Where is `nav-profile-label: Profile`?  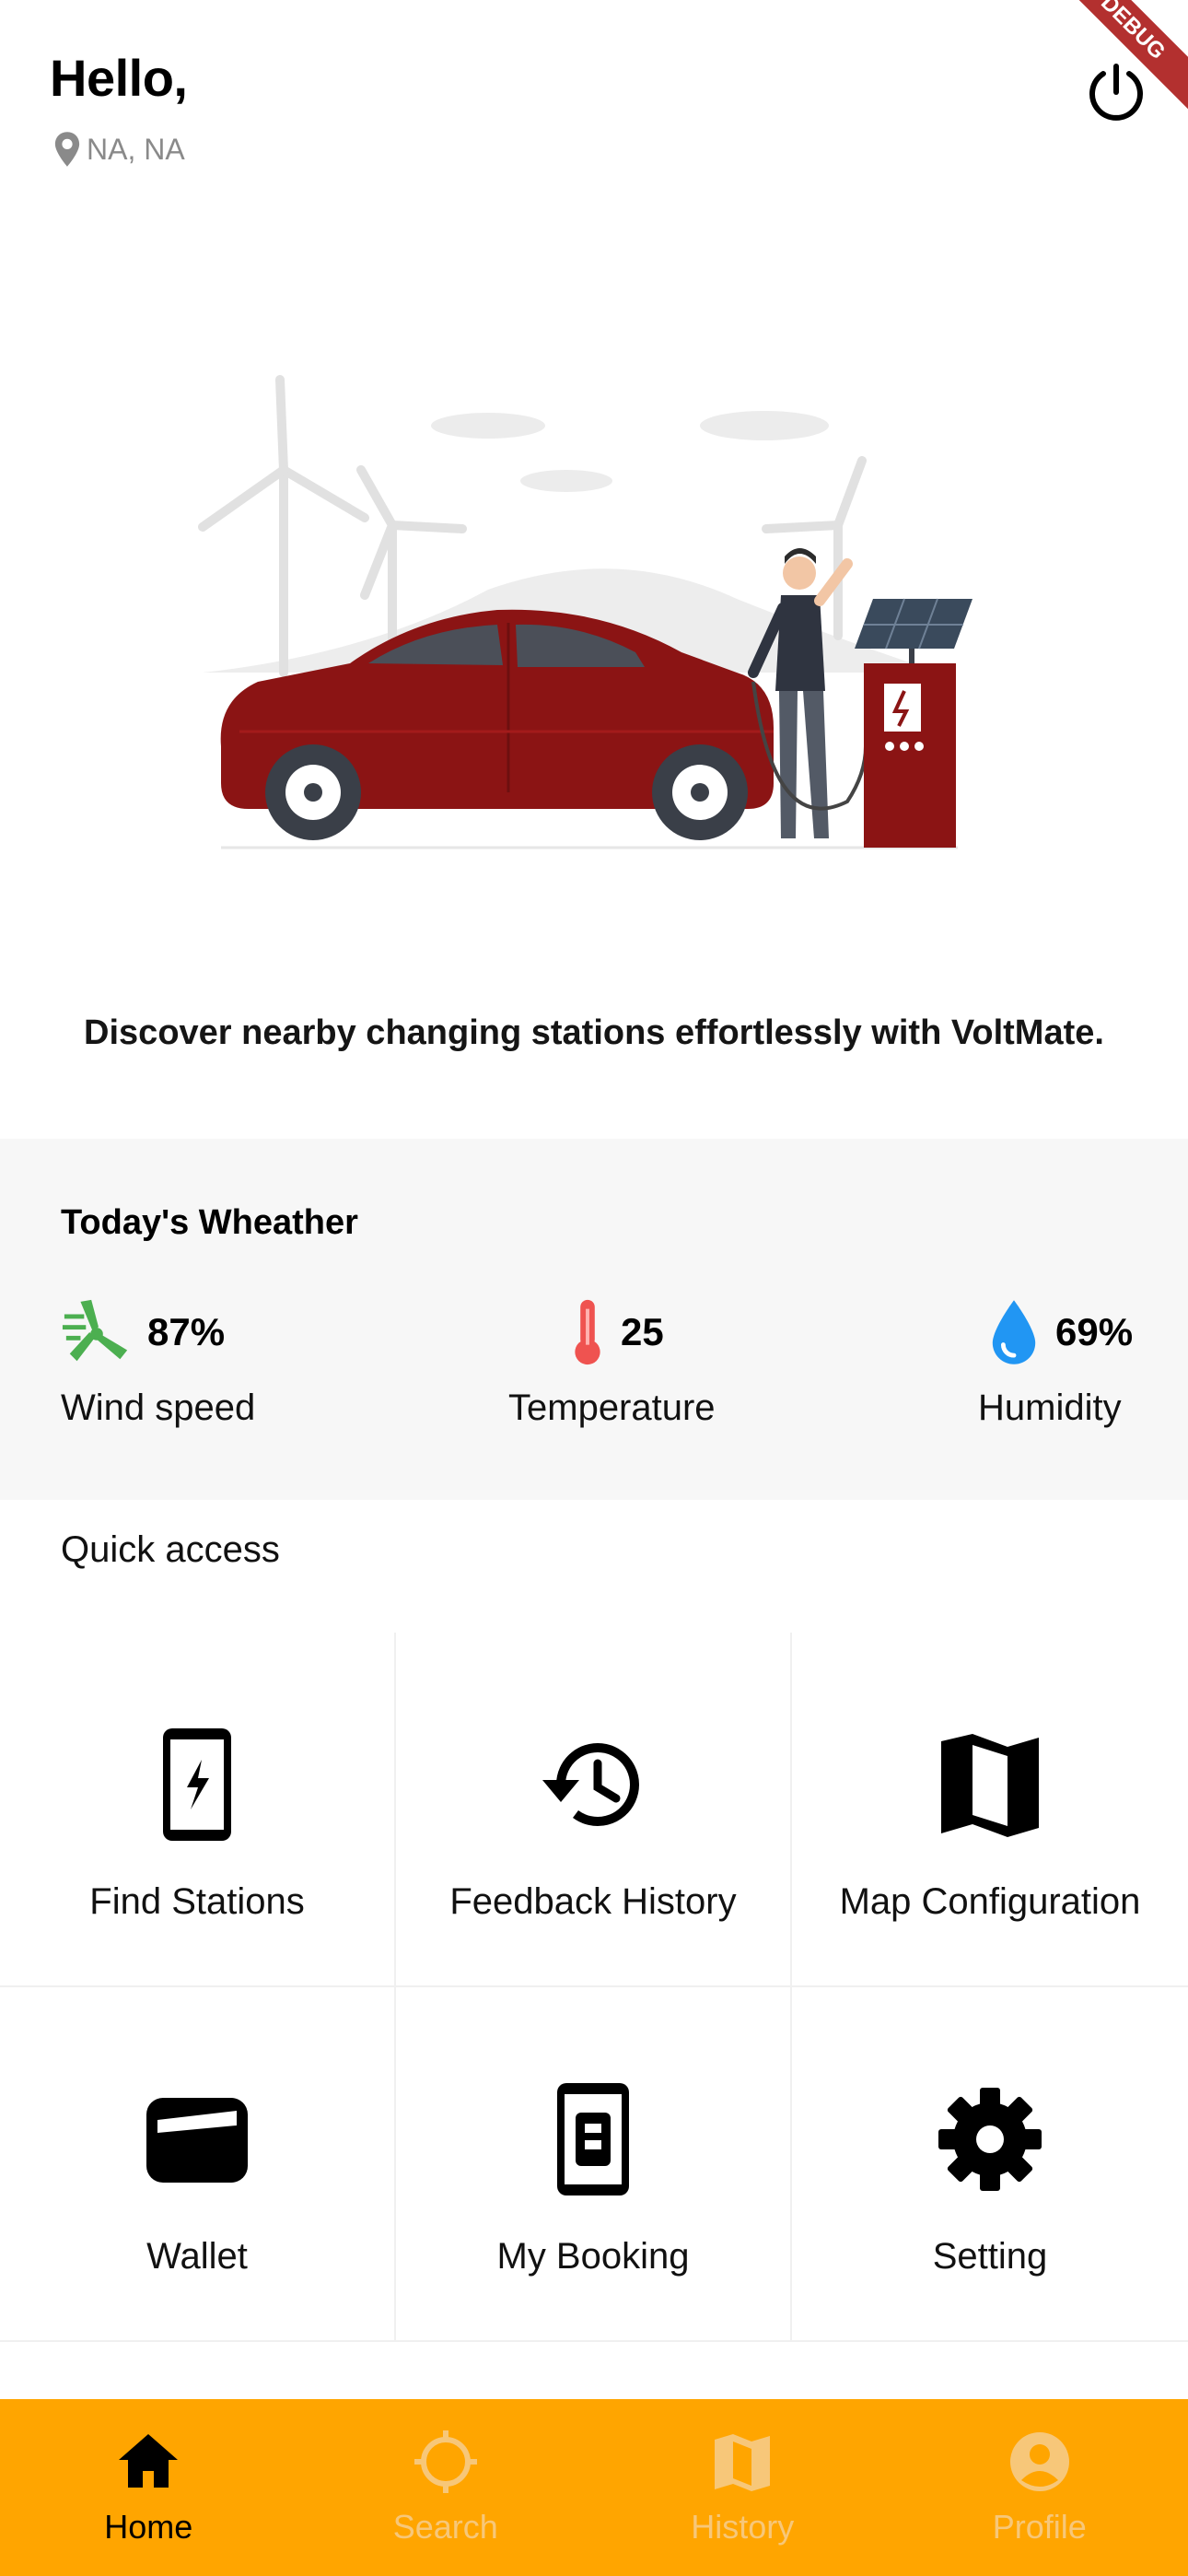 nav-profile-label: Profile is located at coordinates (1039, 2527).